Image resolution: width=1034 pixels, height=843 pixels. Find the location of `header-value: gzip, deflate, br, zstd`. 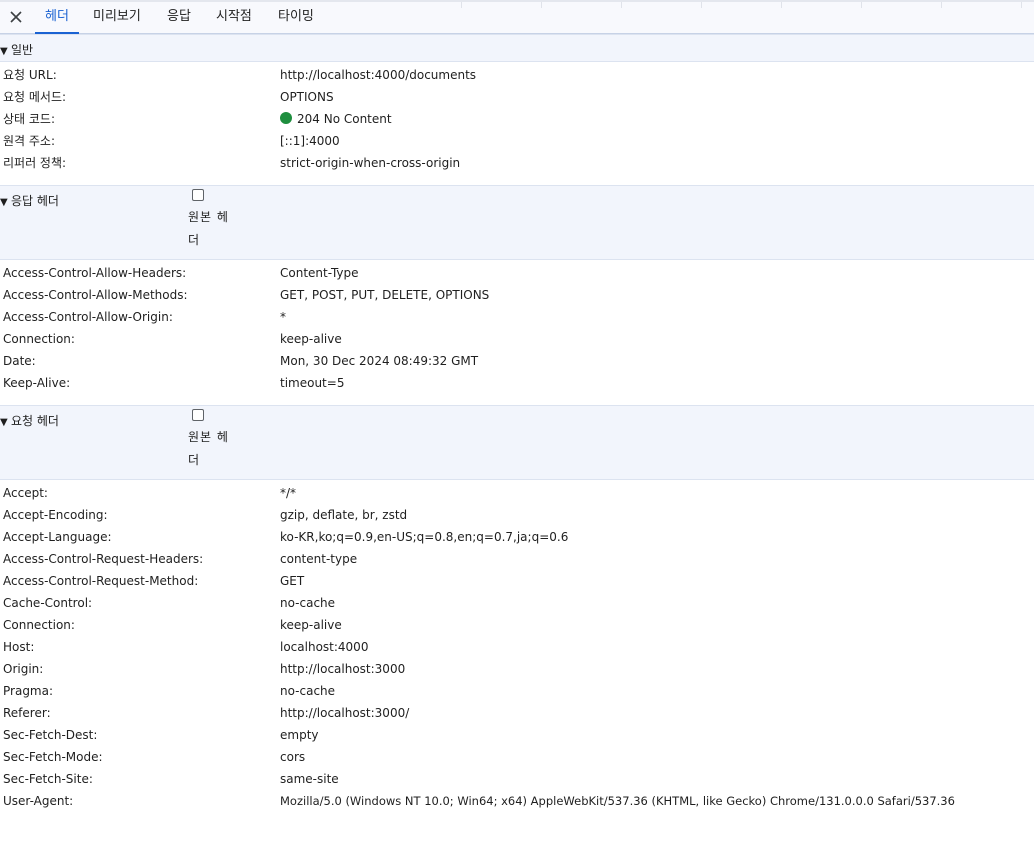

header-value: gzip, deflate, br, zstd is located at coordinates (344, 515).